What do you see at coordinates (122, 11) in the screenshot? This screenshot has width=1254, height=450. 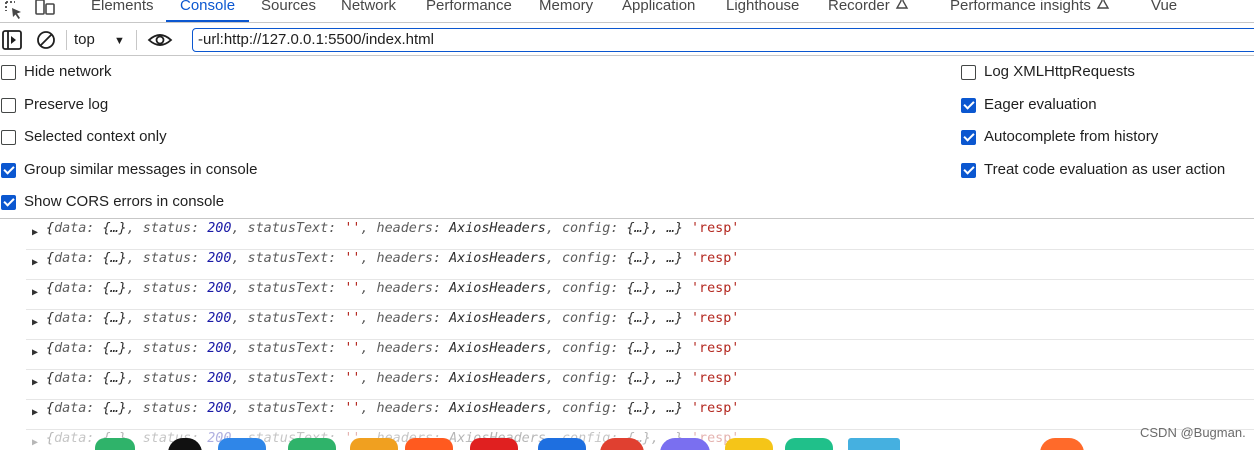 I see `tab-elements: Elements` at bounding box center [122, 11].